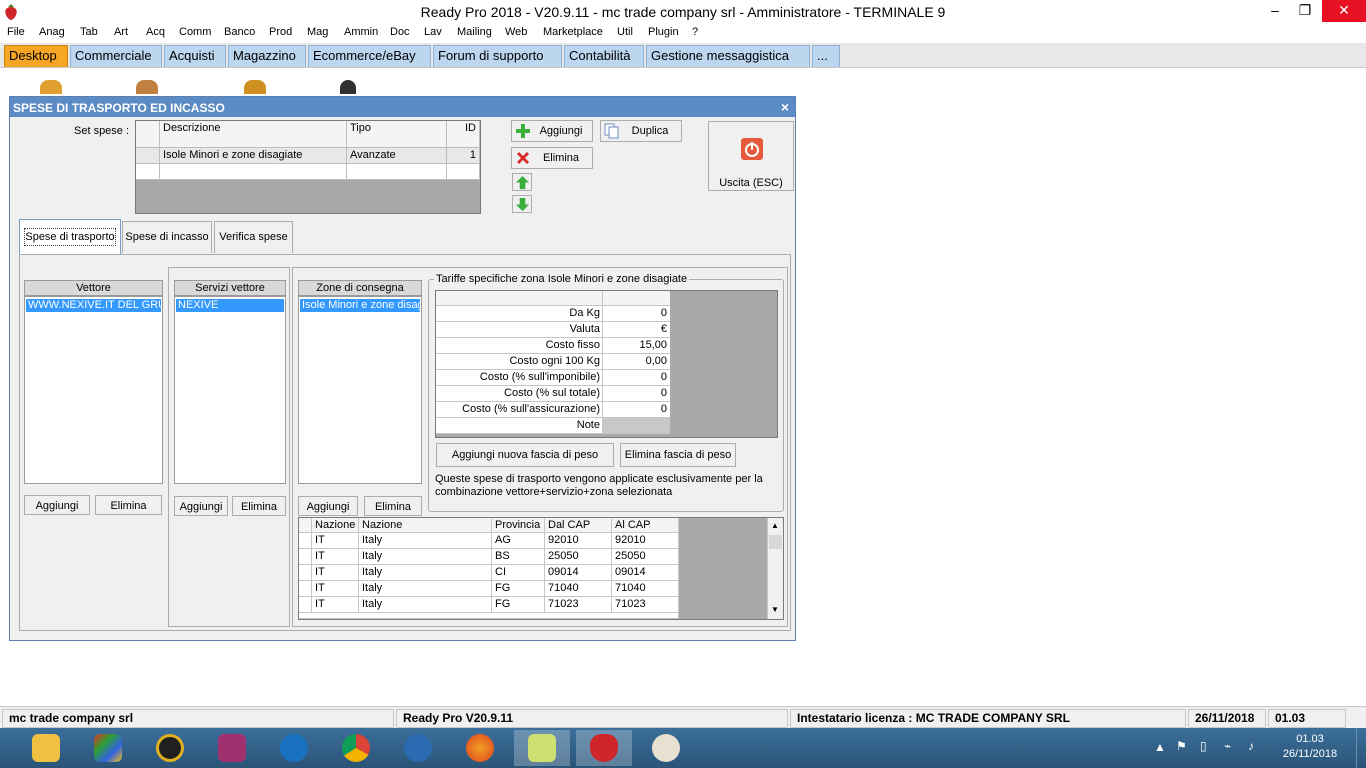 The height and width of the screenshot is (768, 1366). Describe the element at coordinates (418, 748) in the screenshot. I see `thunderbird-icon` at that location.